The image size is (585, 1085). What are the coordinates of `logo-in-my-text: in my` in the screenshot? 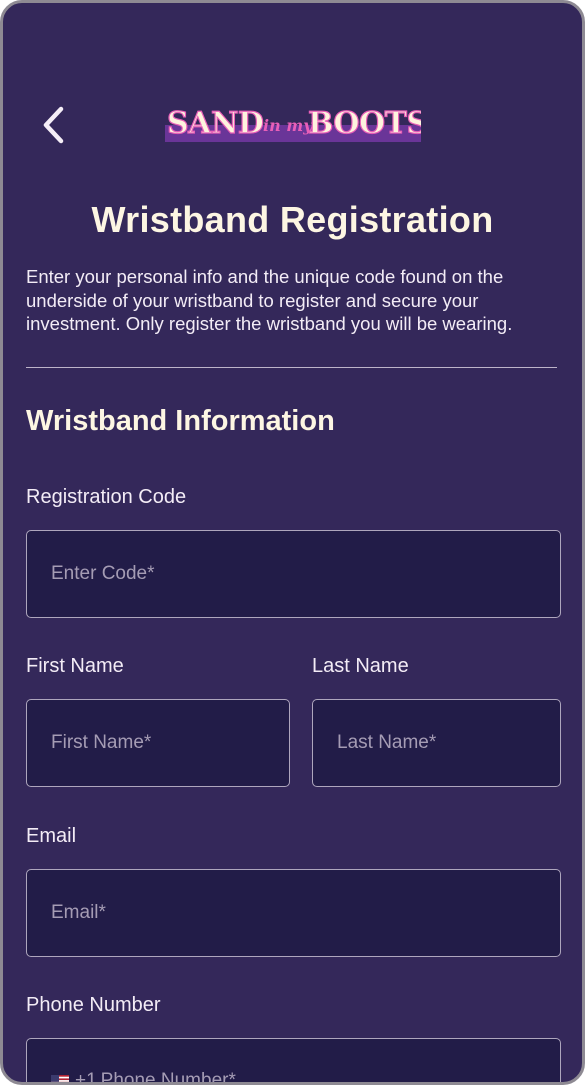 It's located at (288, 125).